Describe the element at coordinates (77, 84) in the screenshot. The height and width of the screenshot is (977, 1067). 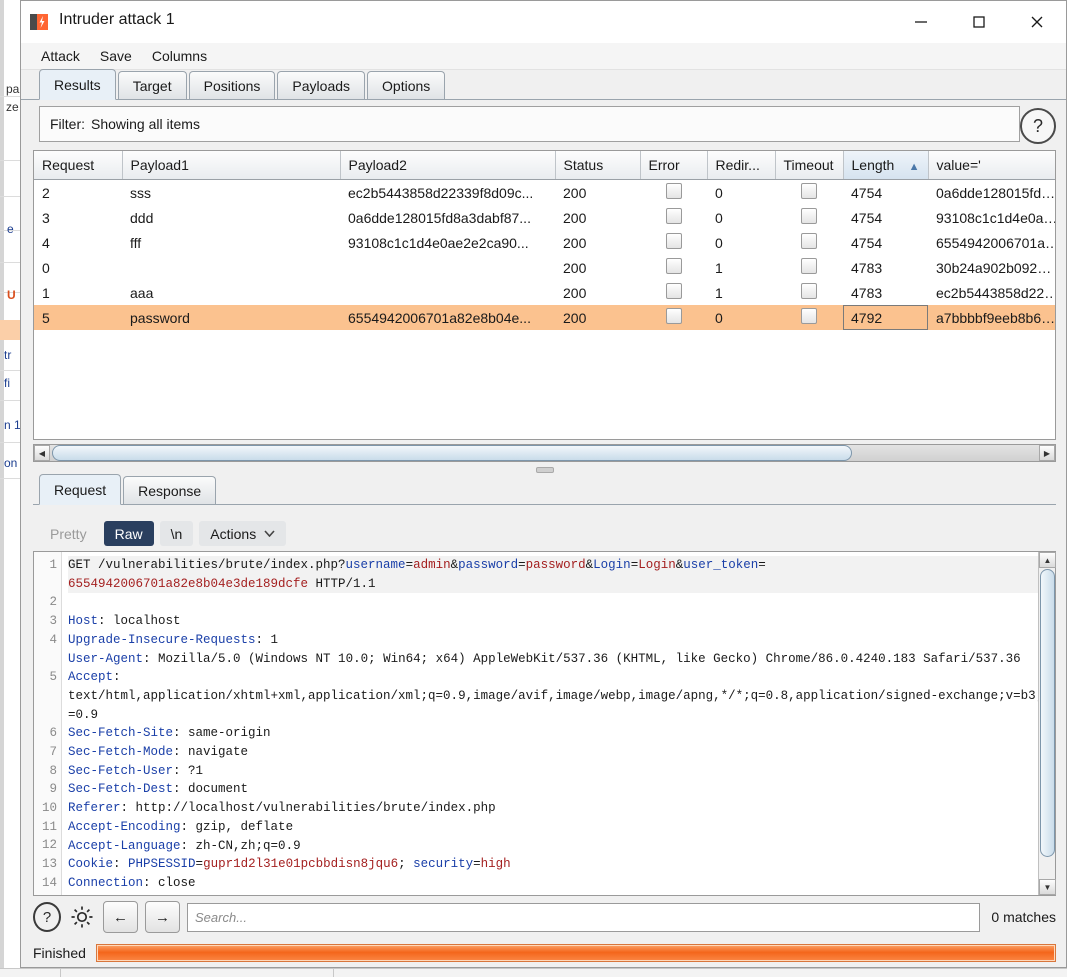
I see `tab-results: Results` at that location.